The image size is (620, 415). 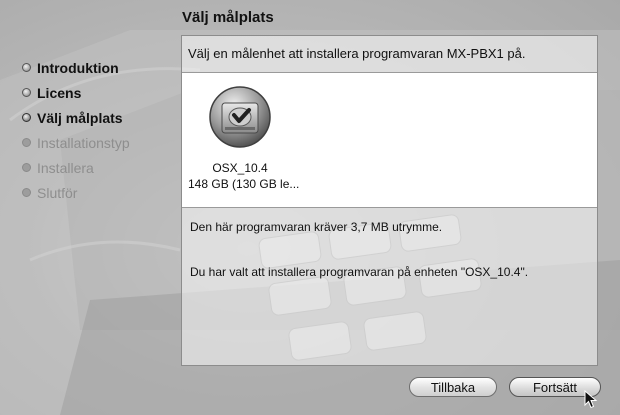 I want to click on step-valj-malplats: Välj målplats, so click(x=76, y=117).